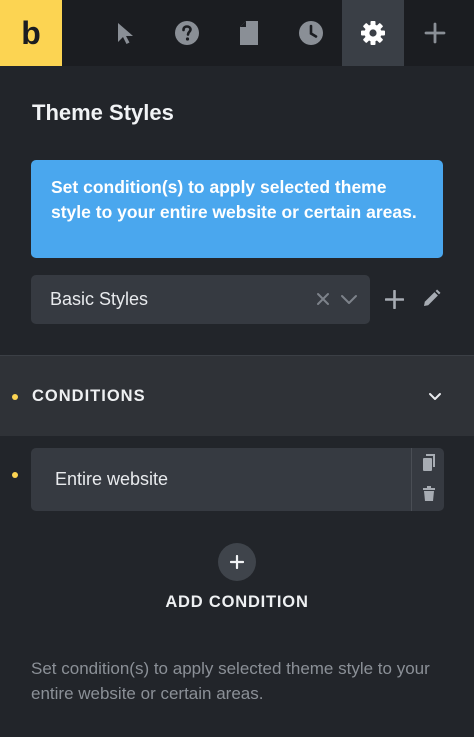 This screenshot has width=474, height=737. I want to click on add-condition-label: ADD CONDITION, so click(237, 602).